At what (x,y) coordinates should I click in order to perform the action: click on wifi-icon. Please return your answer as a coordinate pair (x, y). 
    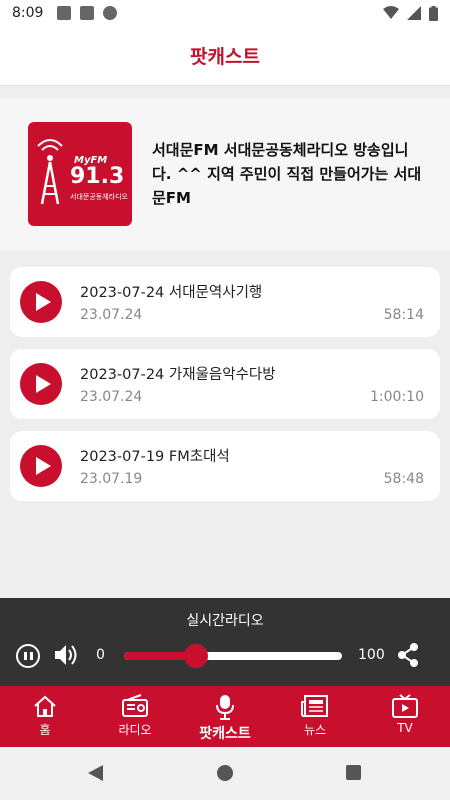
    Looking at the image, I should click on (391, 12).